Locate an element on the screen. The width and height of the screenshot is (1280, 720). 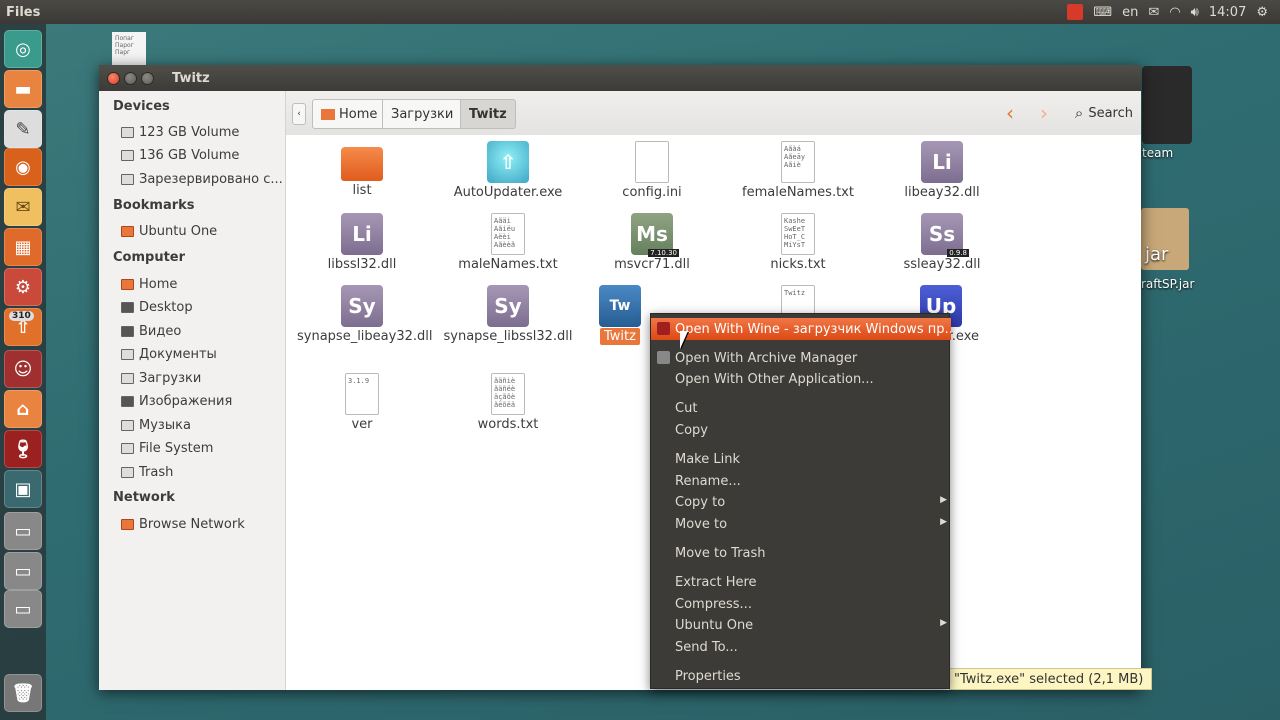
drive-icon is located at coordinates (127, 155).